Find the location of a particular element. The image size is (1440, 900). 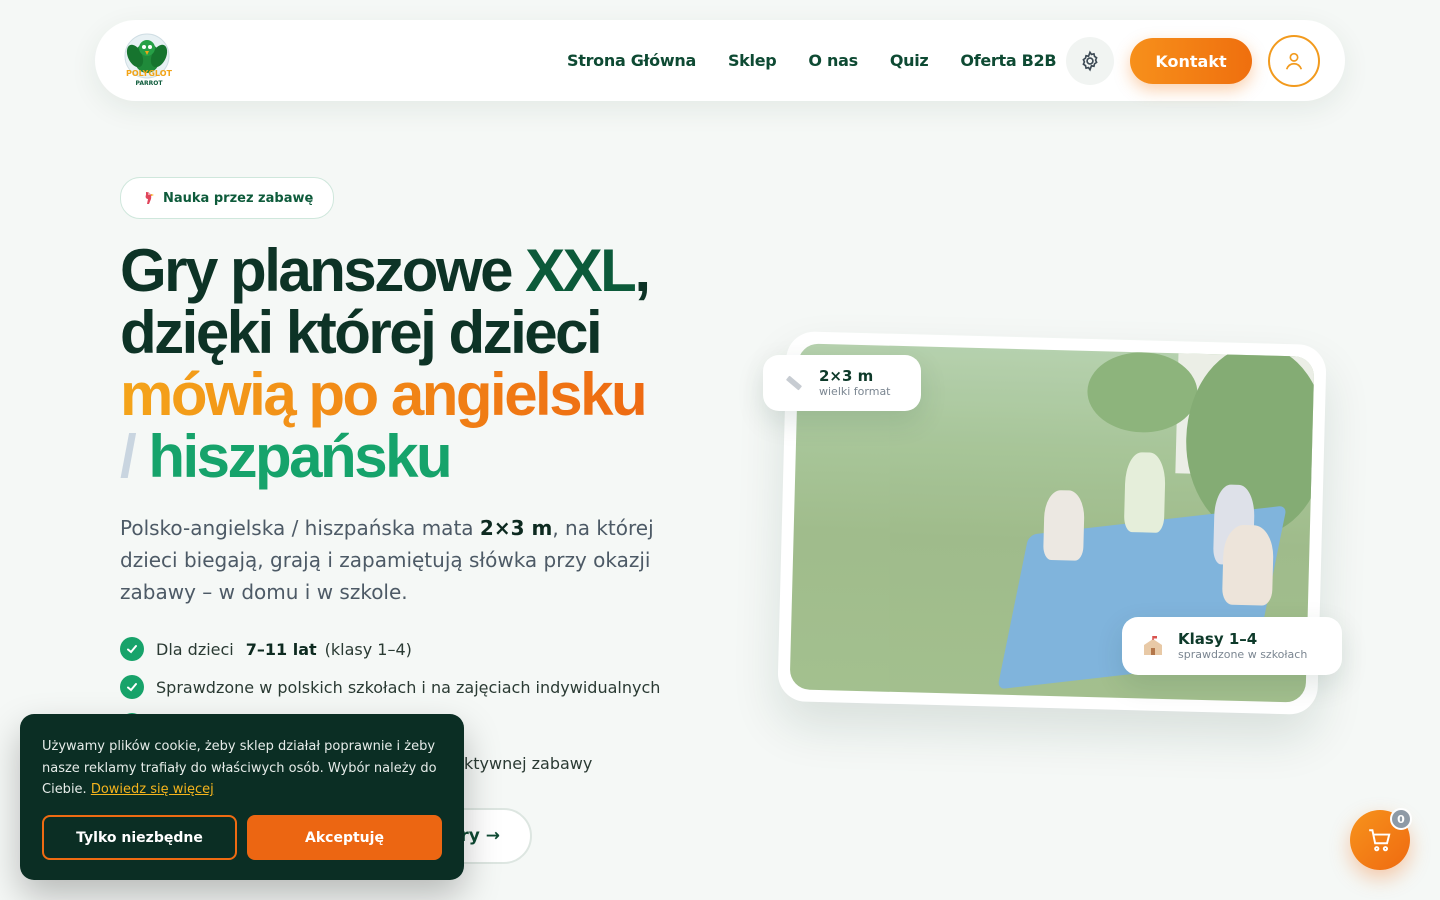

hero-badge: Nauka przez zabawę is located at coordinates (227, 198).